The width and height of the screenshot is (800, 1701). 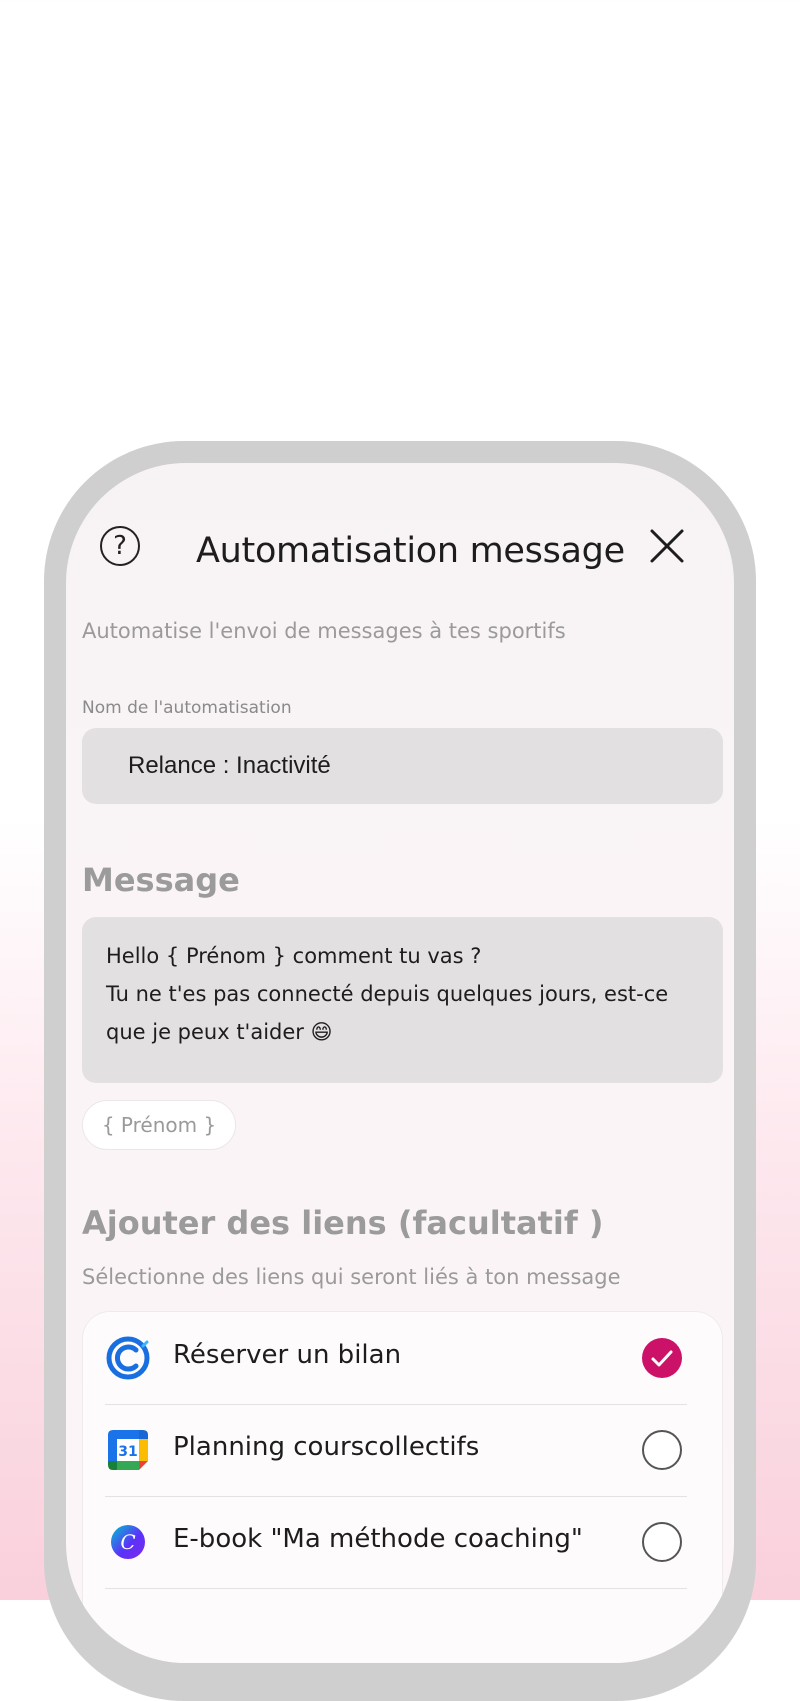 I want to click on link-item-label: E-book "Ma méthode coaching", so click(x=378, y=1539).